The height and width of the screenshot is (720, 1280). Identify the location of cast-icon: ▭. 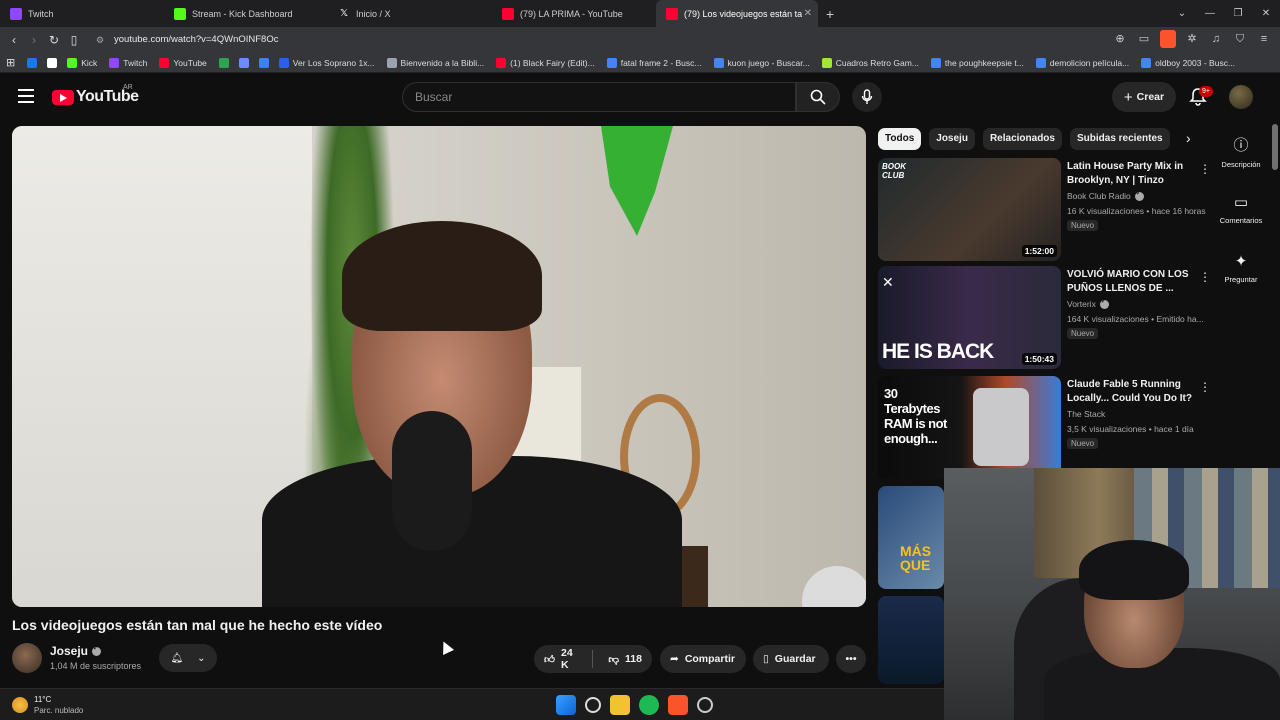
(1144, 39).